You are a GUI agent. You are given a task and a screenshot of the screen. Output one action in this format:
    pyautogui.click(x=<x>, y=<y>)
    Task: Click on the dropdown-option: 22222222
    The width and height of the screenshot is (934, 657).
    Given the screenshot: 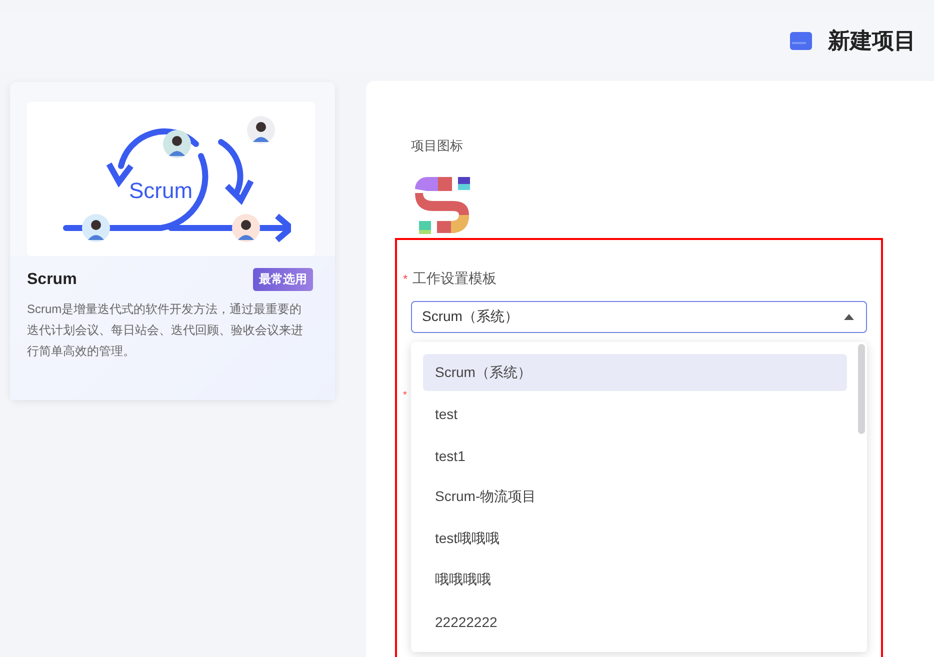 What is the action you would take?
    pyautogui.click(x=635, y=621)
    